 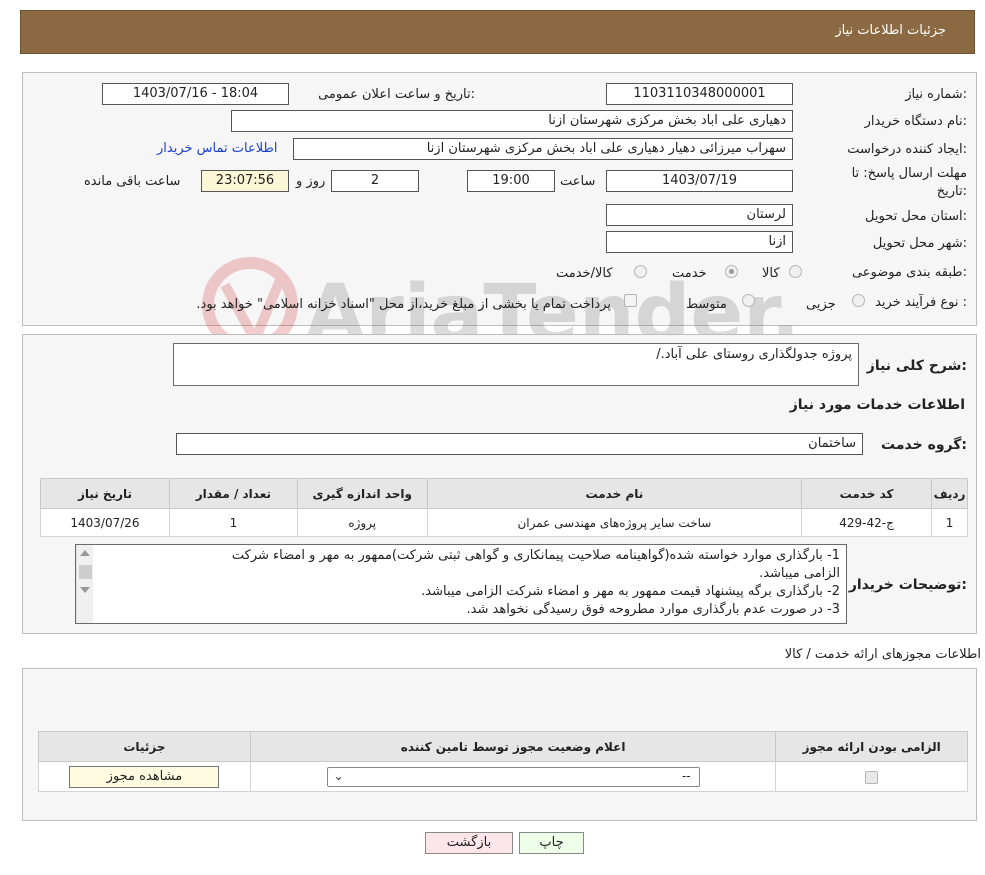 I want to click on process-label: نوع فرآیند خرید :, so click(x=921, y=302).